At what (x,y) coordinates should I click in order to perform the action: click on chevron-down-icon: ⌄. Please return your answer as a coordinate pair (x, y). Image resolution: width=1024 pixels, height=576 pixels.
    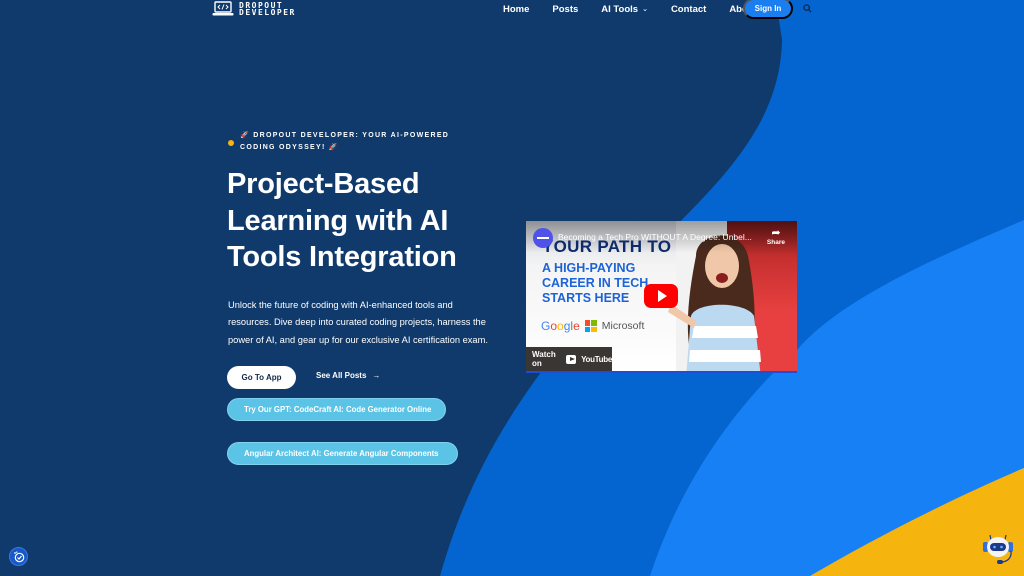
    Looking at the image, I should click on (645, 9).